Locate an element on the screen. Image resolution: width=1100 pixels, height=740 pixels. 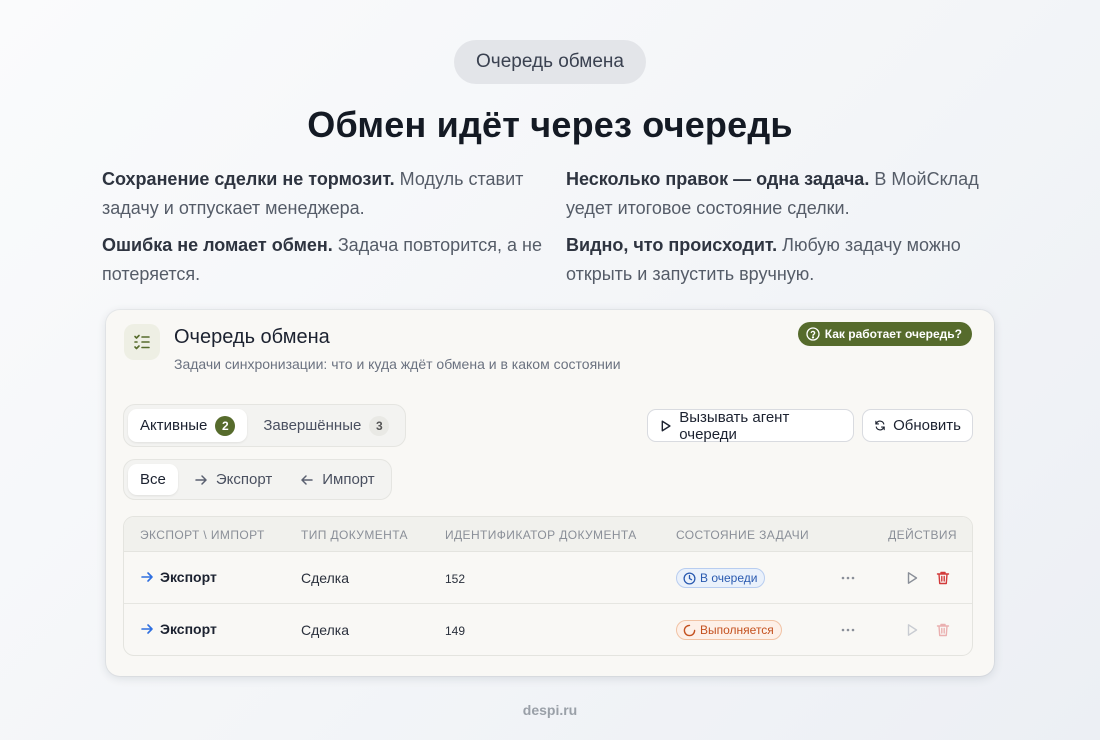
filter-label: Все is located at coordinates (153, 479).